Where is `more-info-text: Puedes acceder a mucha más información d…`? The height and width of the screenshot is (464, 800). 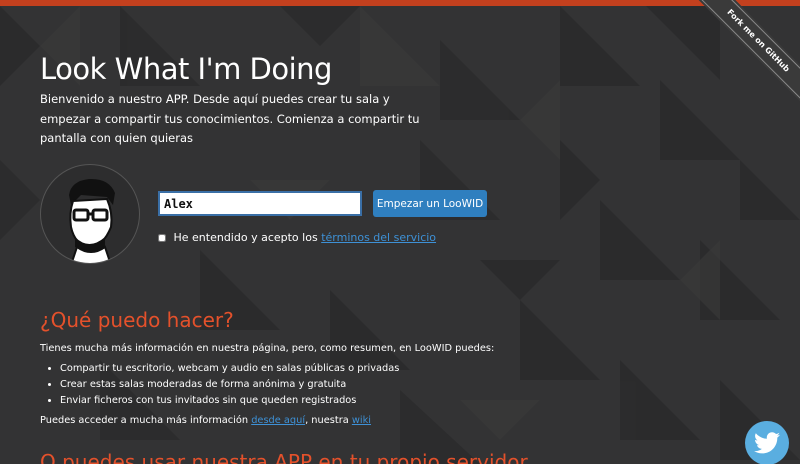 more-info-text: Puedes acceder a mucha más información d… is located at coordinates (205, 420).